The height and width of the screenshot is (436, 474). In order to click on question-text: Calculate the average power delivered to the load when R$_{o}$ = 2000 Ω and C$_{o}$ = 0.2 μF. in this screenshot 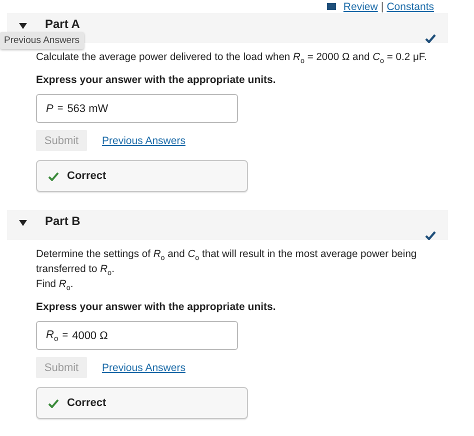, I will do `click(232, 60)`.